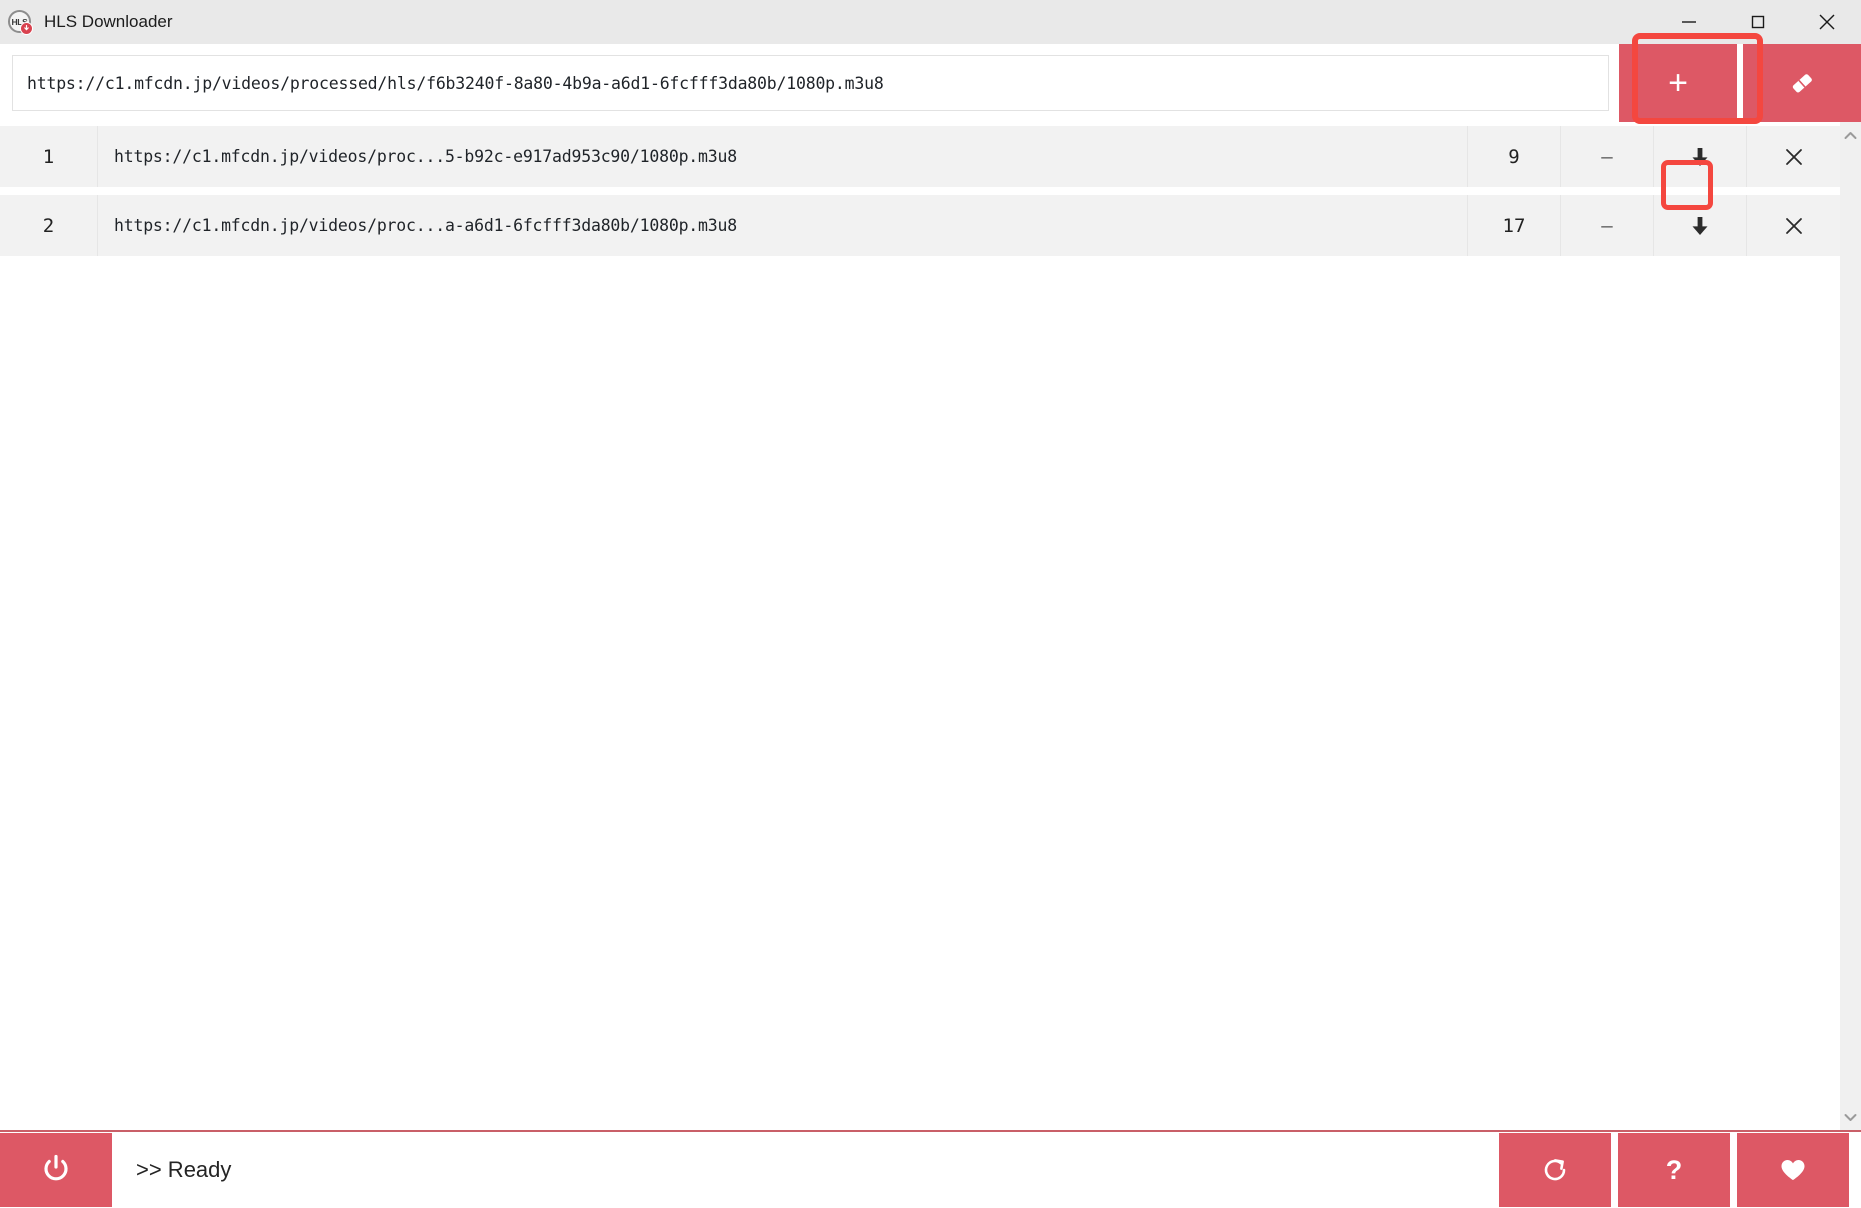  I want to click on app-icon-download-badge, so click(26, 28).